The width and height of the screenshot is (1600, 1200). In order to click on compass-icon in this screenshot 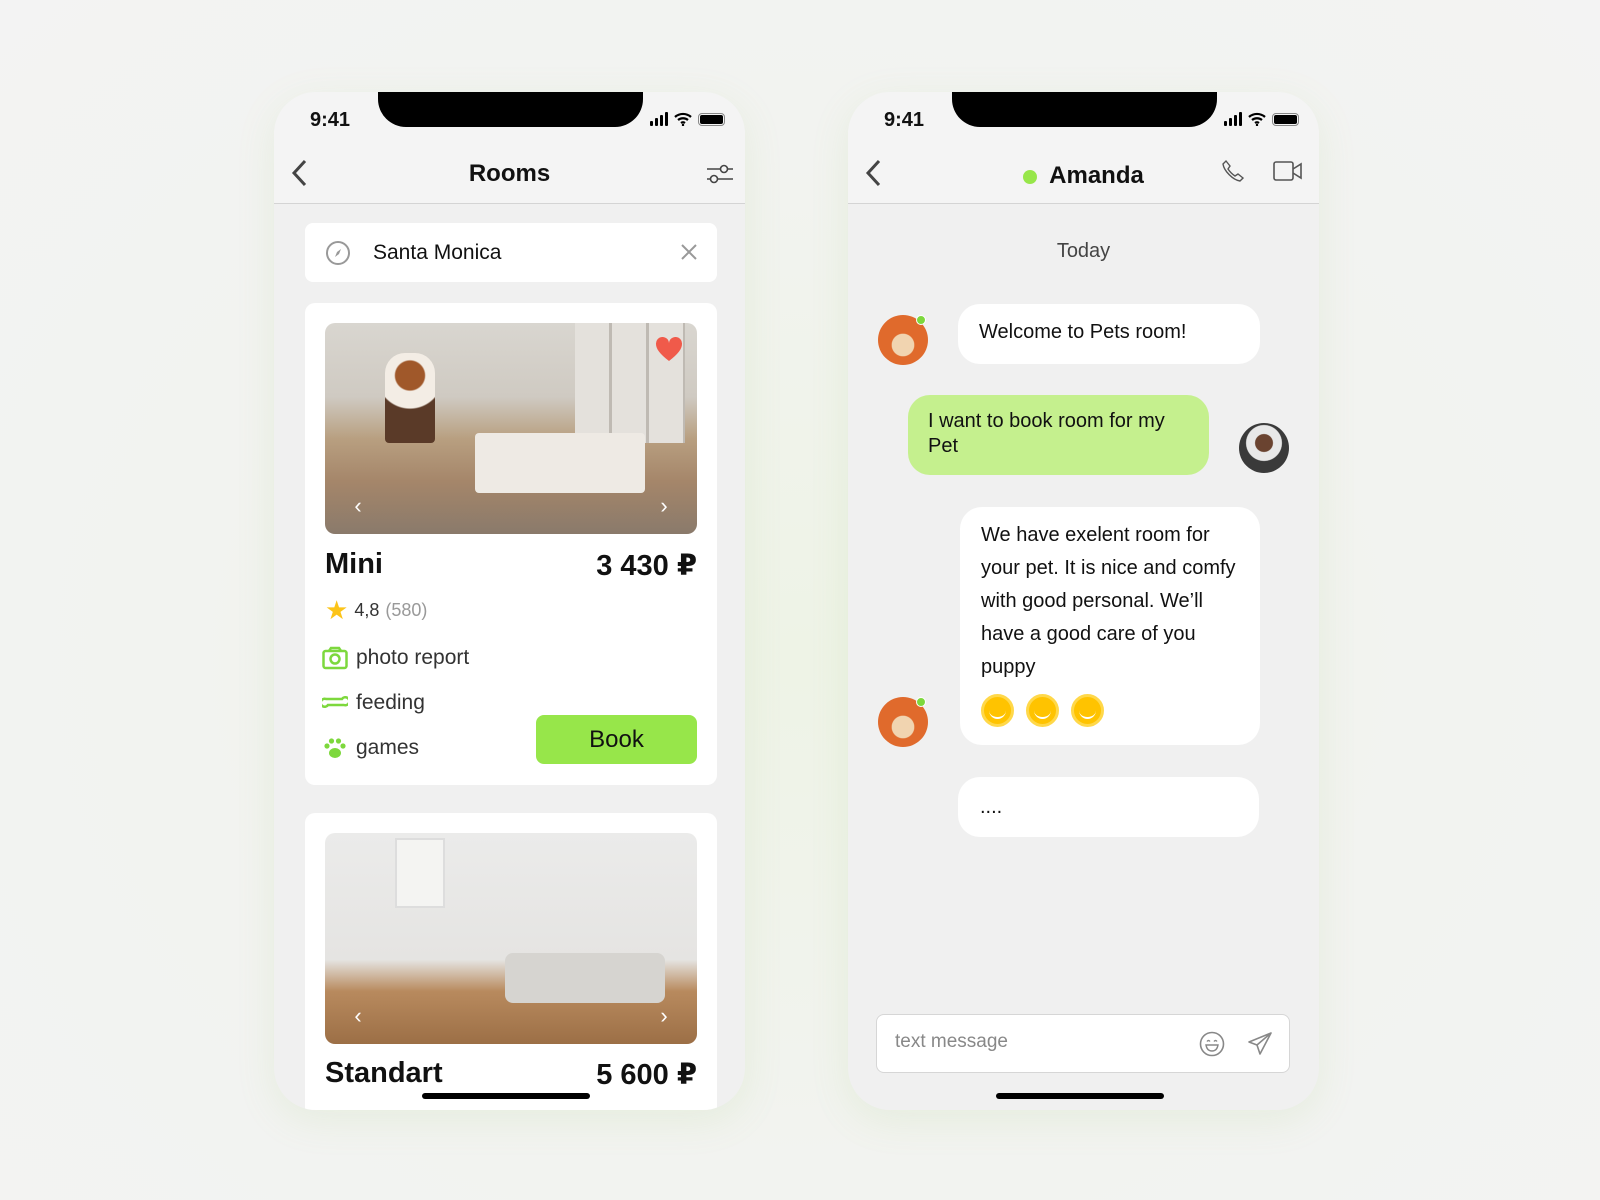, I will do `click(338, 253)`.